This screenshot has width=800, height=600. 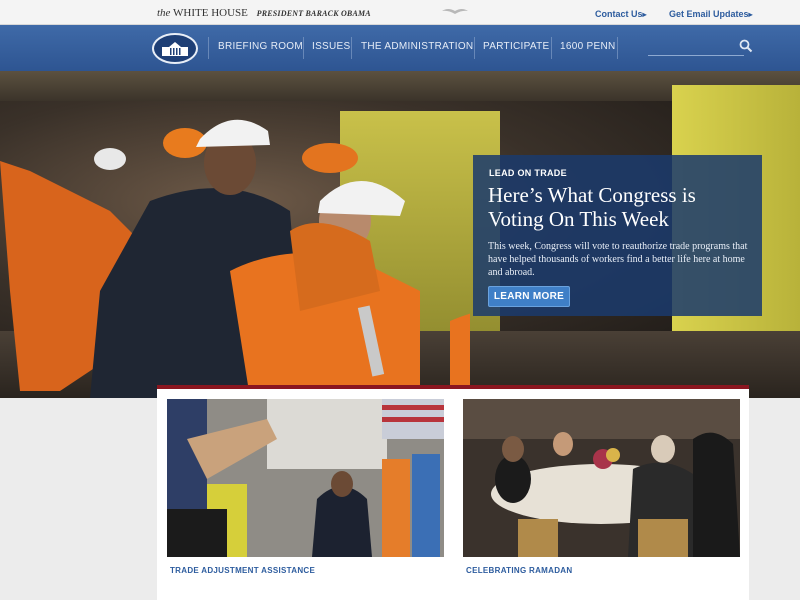 I want to click on contact-us-label: Contact Us, so click(x=619, y=14).